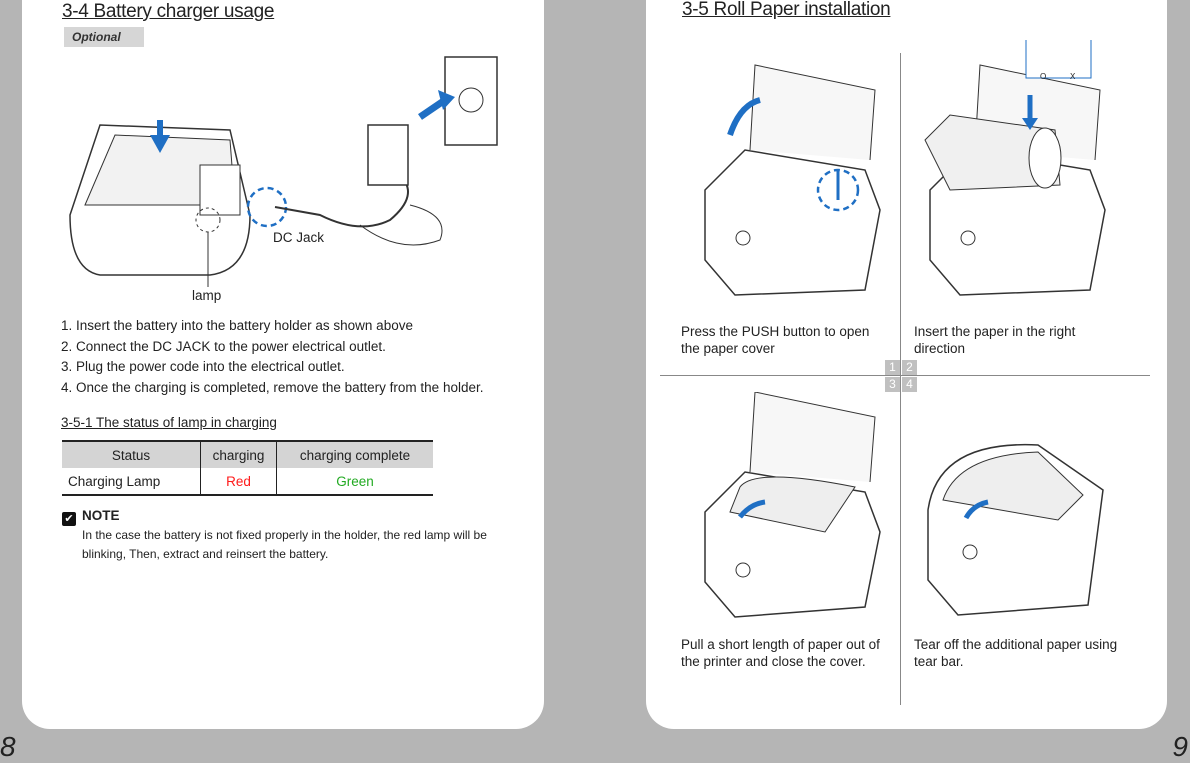 This screenshot has height=763, width=1190. What do you see at coordinates (8, 746) in the screenshot?
I see `page-number-left: 8` at bounding box center [8, 746].